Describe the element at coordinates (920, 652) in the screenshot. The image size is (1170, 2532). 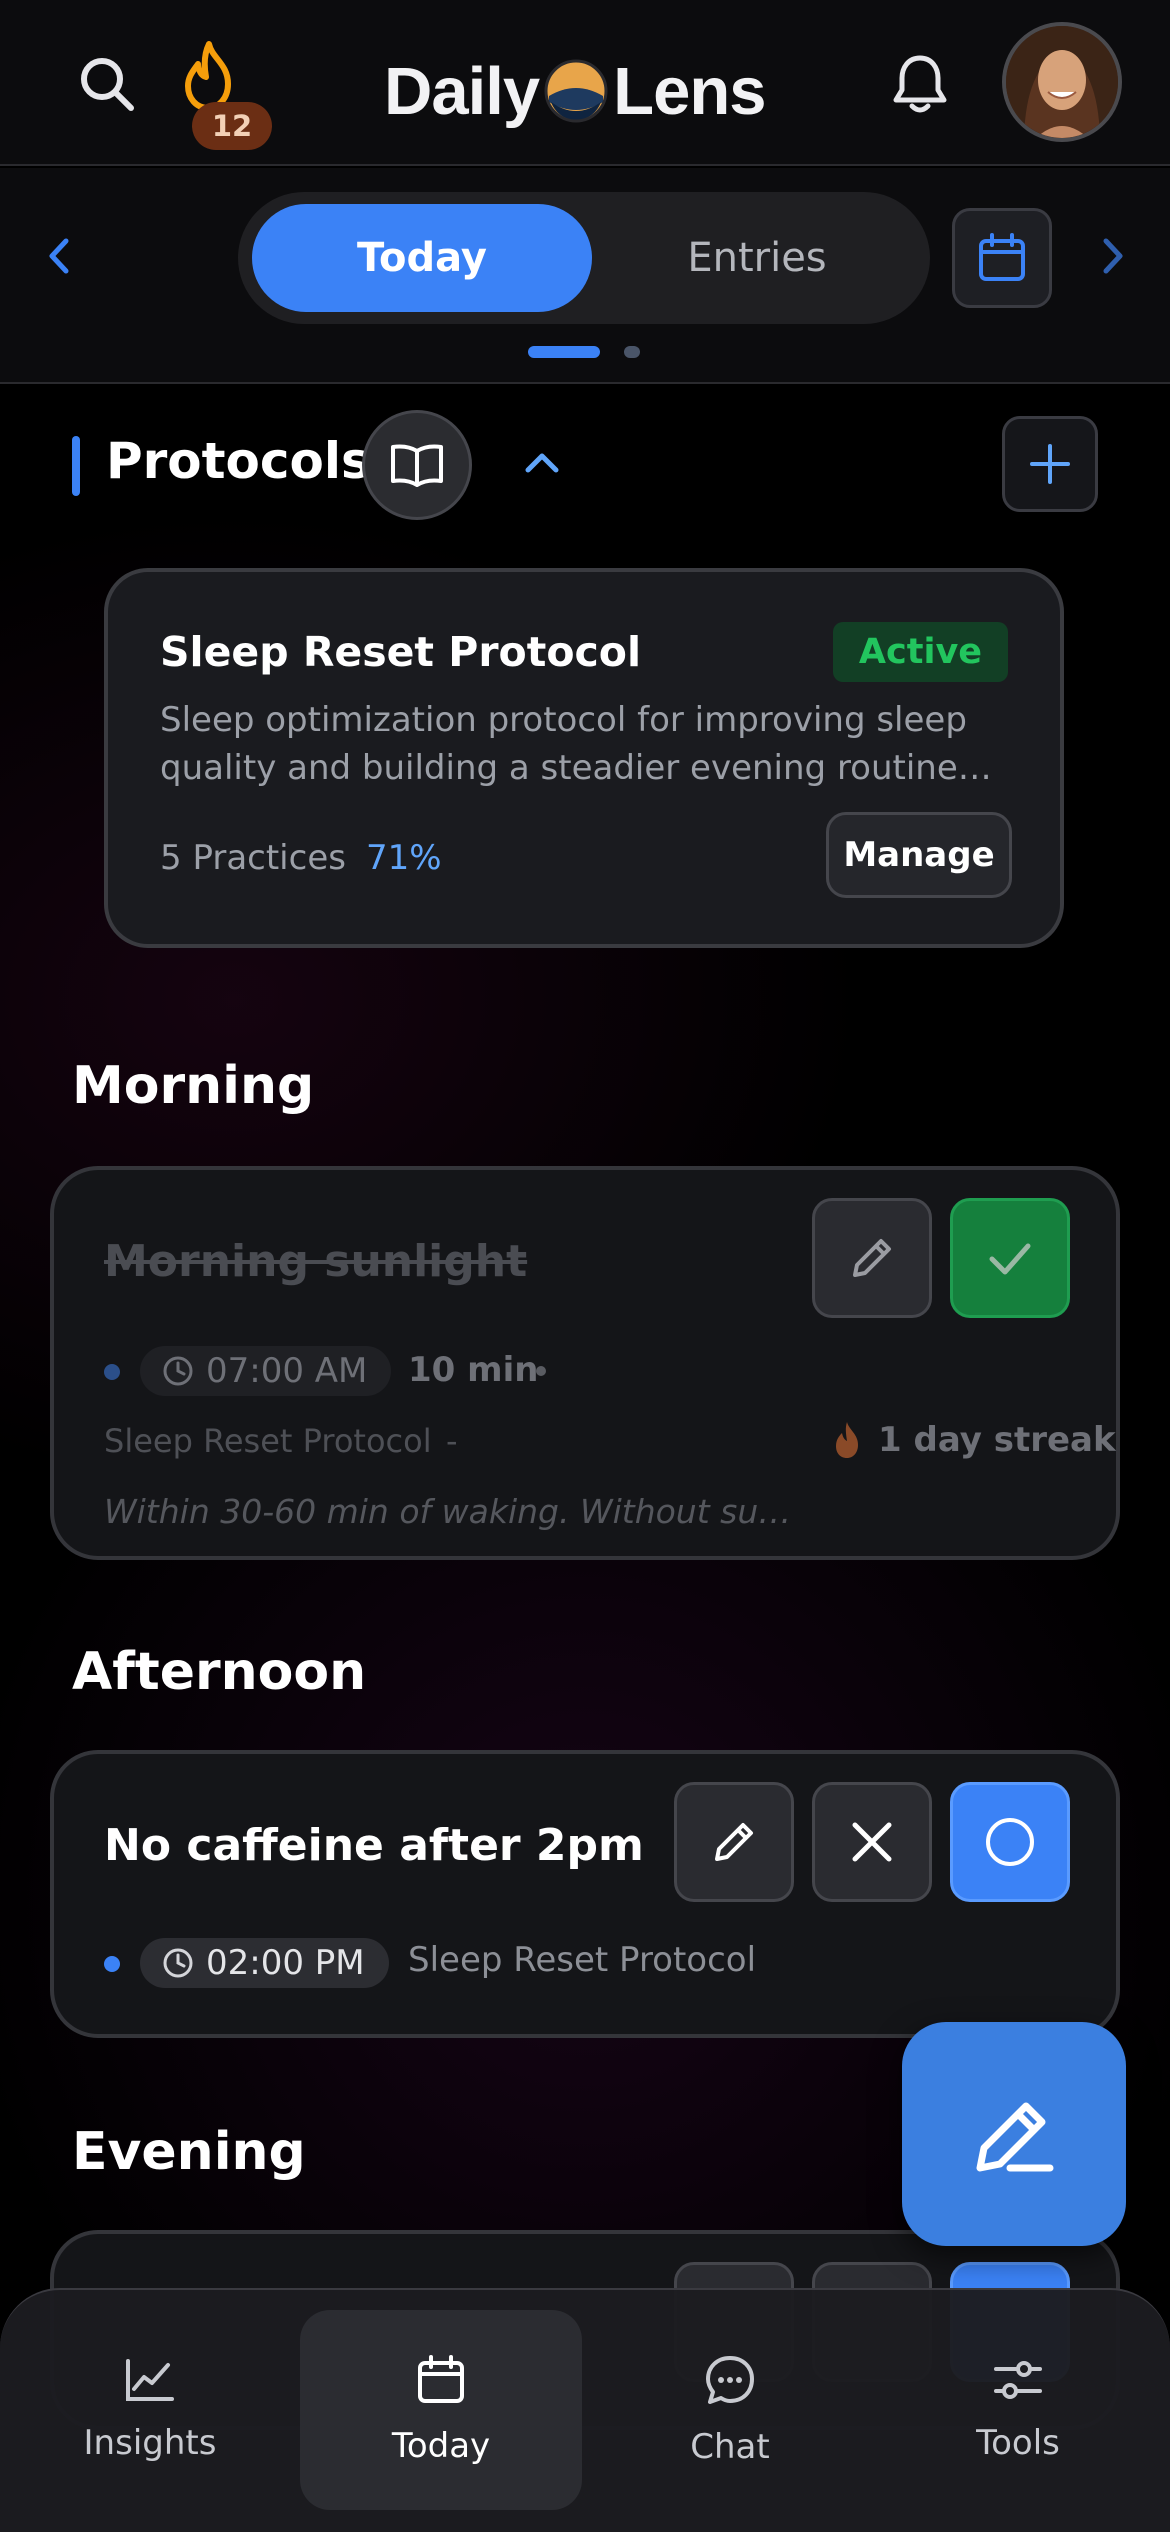
I see `status-badge: Active` at that location.